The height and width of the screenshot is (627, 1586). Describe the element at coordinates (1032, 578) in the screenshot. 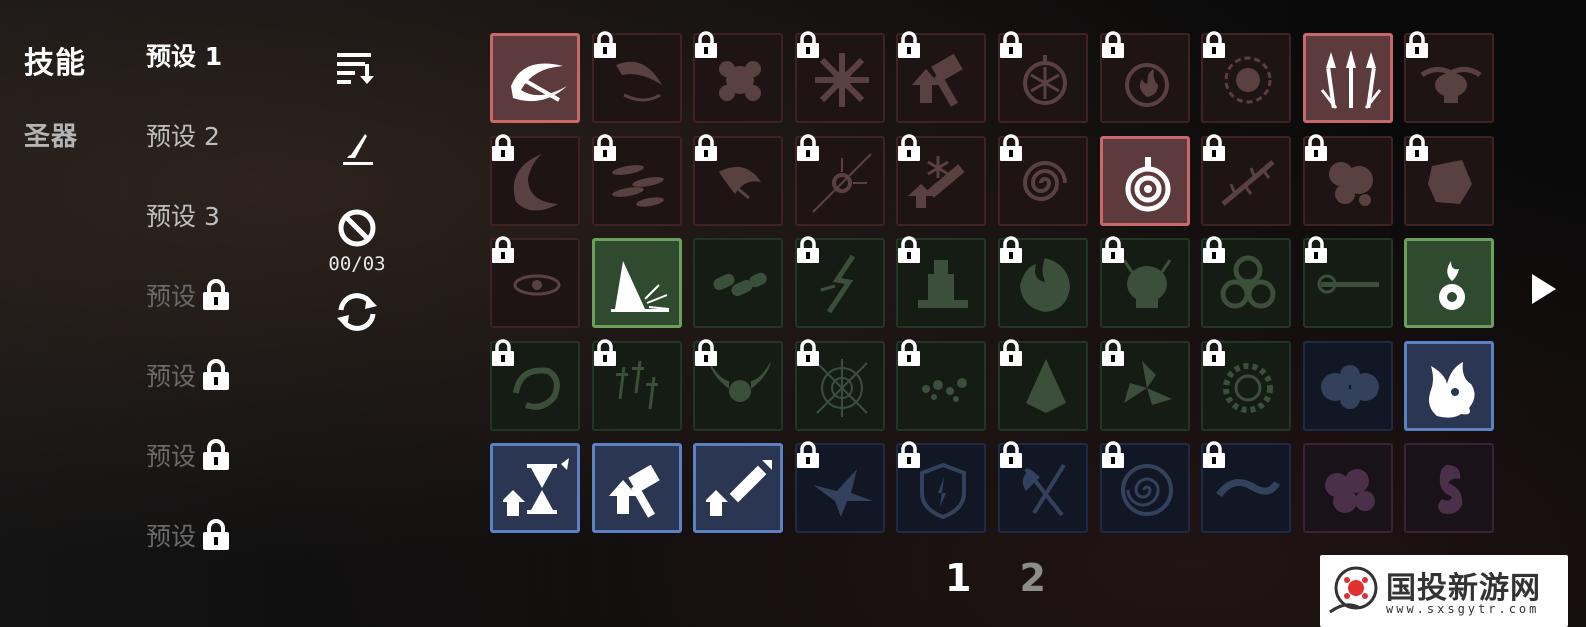

I see `page-2: 2` at that location.